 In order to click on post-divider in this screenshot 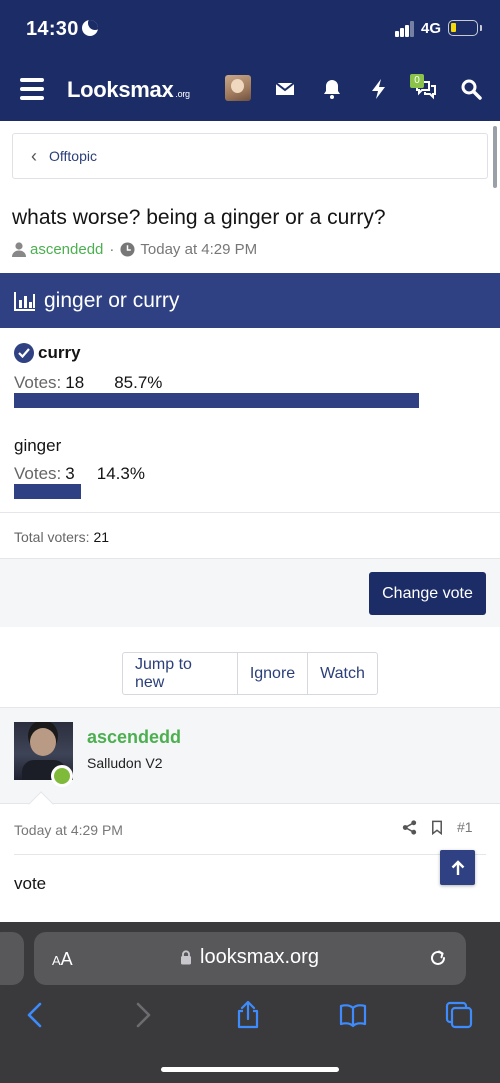, I will do `click(250, 854)`.